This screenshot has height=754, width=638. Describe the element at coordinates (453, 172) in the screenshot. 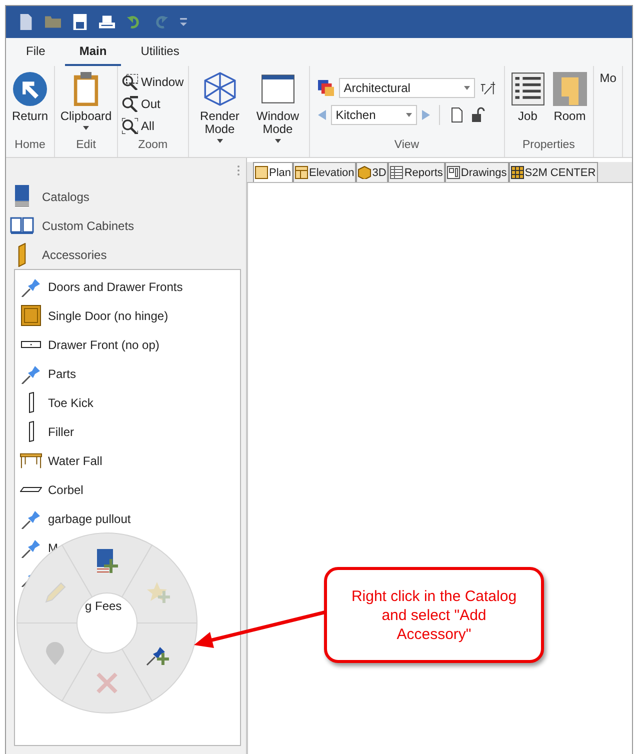

I see `layout-icon` at that location.